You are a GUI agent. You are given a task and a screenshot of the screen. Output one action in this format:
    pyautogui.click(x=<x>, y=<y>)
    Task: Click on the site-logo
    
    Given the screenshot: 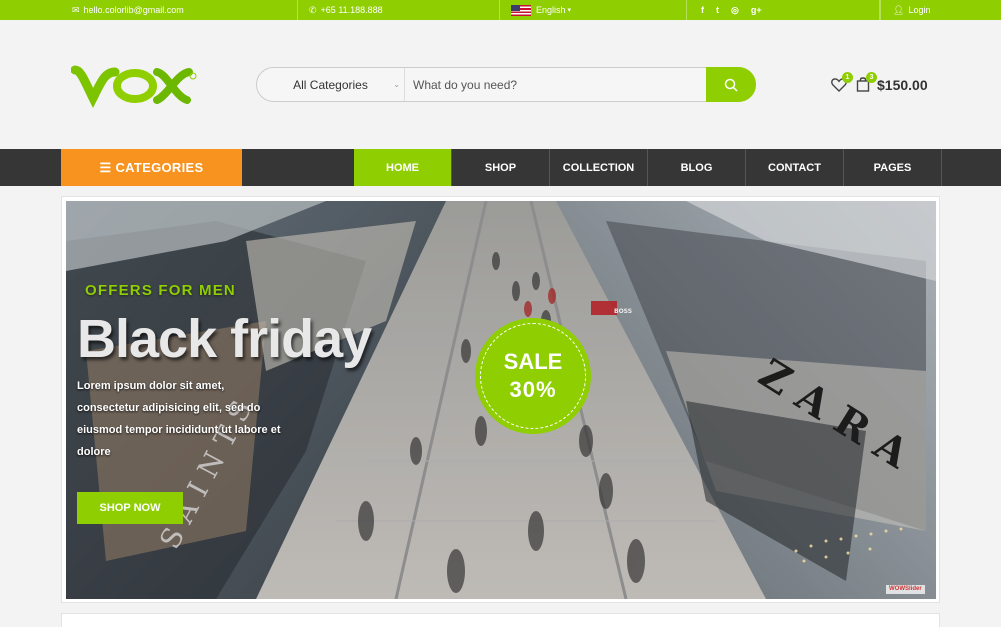 What is the action you would take?
    pyautogui.click(x=135, y=86)
    